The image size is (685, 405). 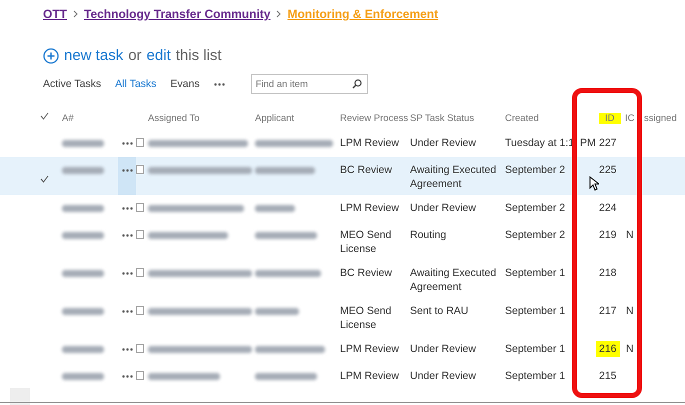 What do you see at coordinates (309, 84) in the screenshot?
I see `search-field: Find an item` at bounding box center [309, 84].